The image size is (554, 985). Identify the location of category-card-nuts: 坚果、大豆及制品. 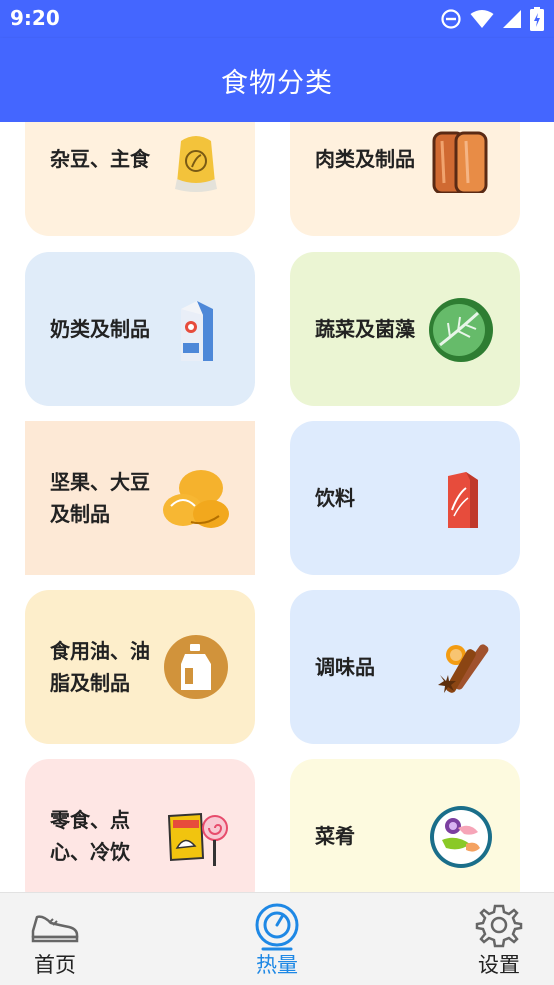
(140, 498).